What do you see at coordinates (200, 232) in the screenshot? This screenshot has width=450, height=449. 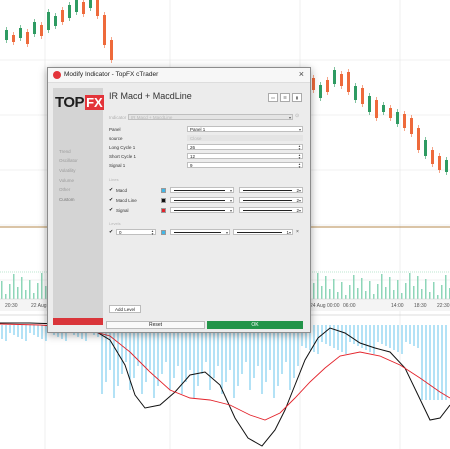 I see `level-style-select: ▾` at bounding box center [200, 232].